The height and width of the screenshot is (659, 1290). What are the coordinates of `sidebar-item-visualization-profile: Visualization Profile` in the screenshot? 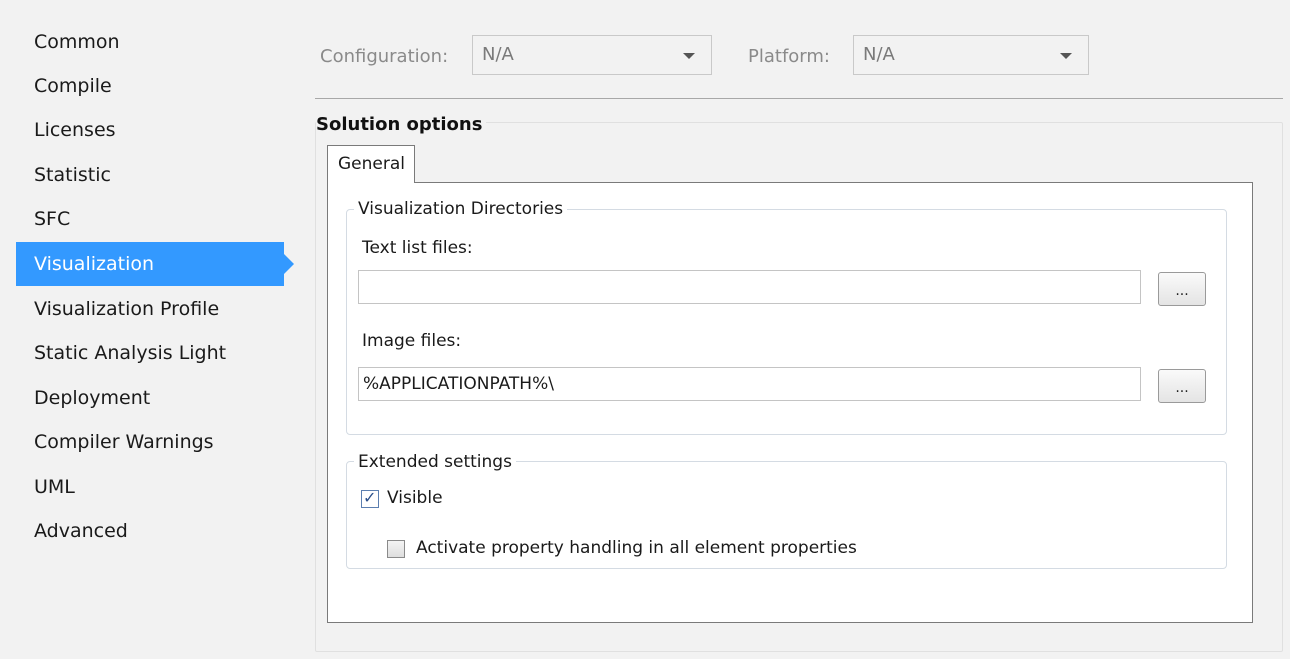 It's located at (150, 309).